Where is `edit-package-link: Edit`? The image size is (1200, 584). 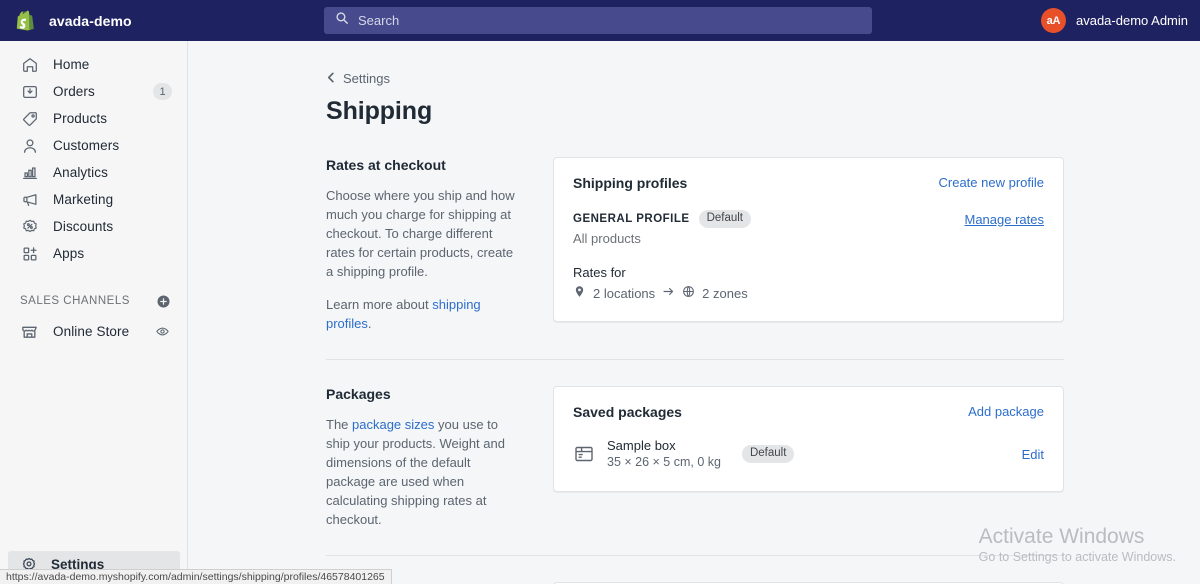
edit-package-link: Edit is located at coordinates (1033, 454).